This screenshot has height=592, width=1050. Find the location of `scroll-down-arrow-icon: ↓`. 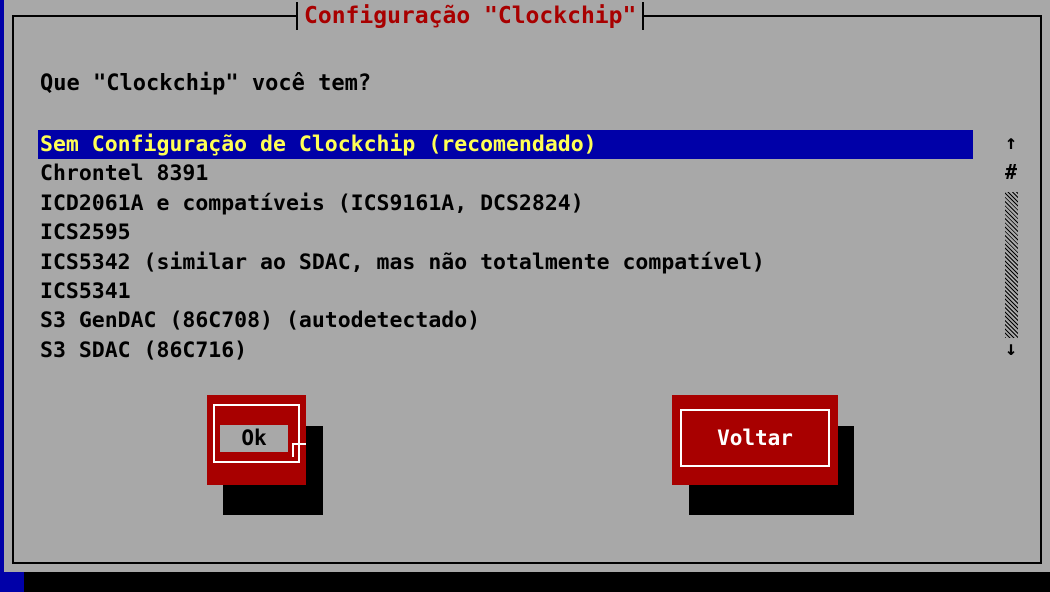

scroll-down-arrow-icon: ↓ is located at coordinates (1011, 348).